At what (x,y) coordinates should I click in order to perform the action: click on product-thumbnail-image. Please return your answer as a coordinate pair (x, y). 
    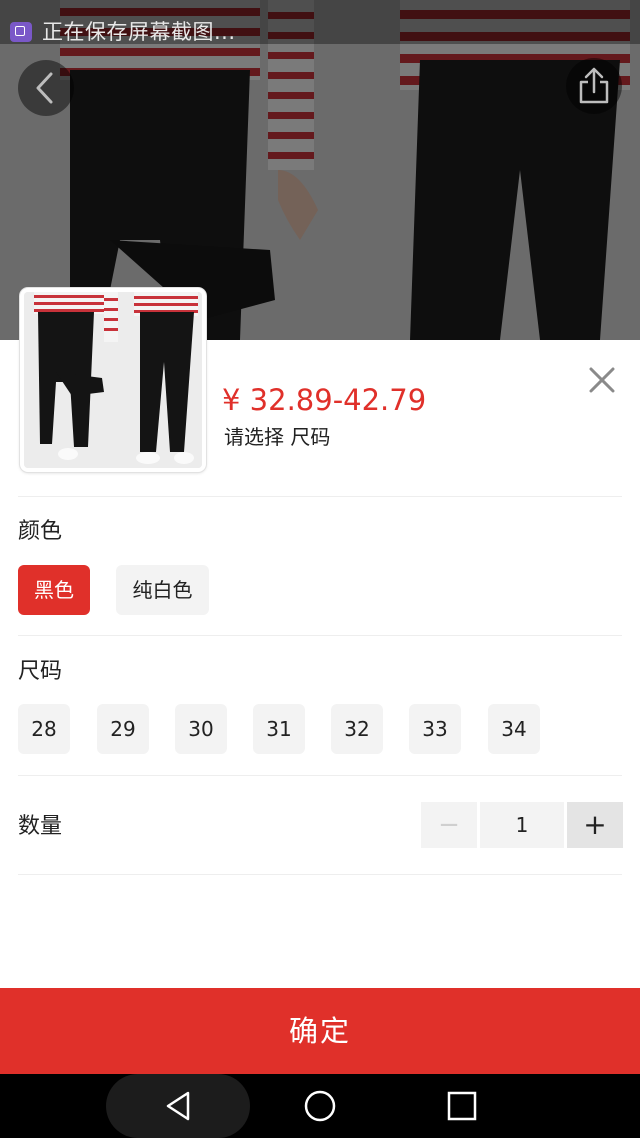
    Looking at the image, I should click on (113, 380).